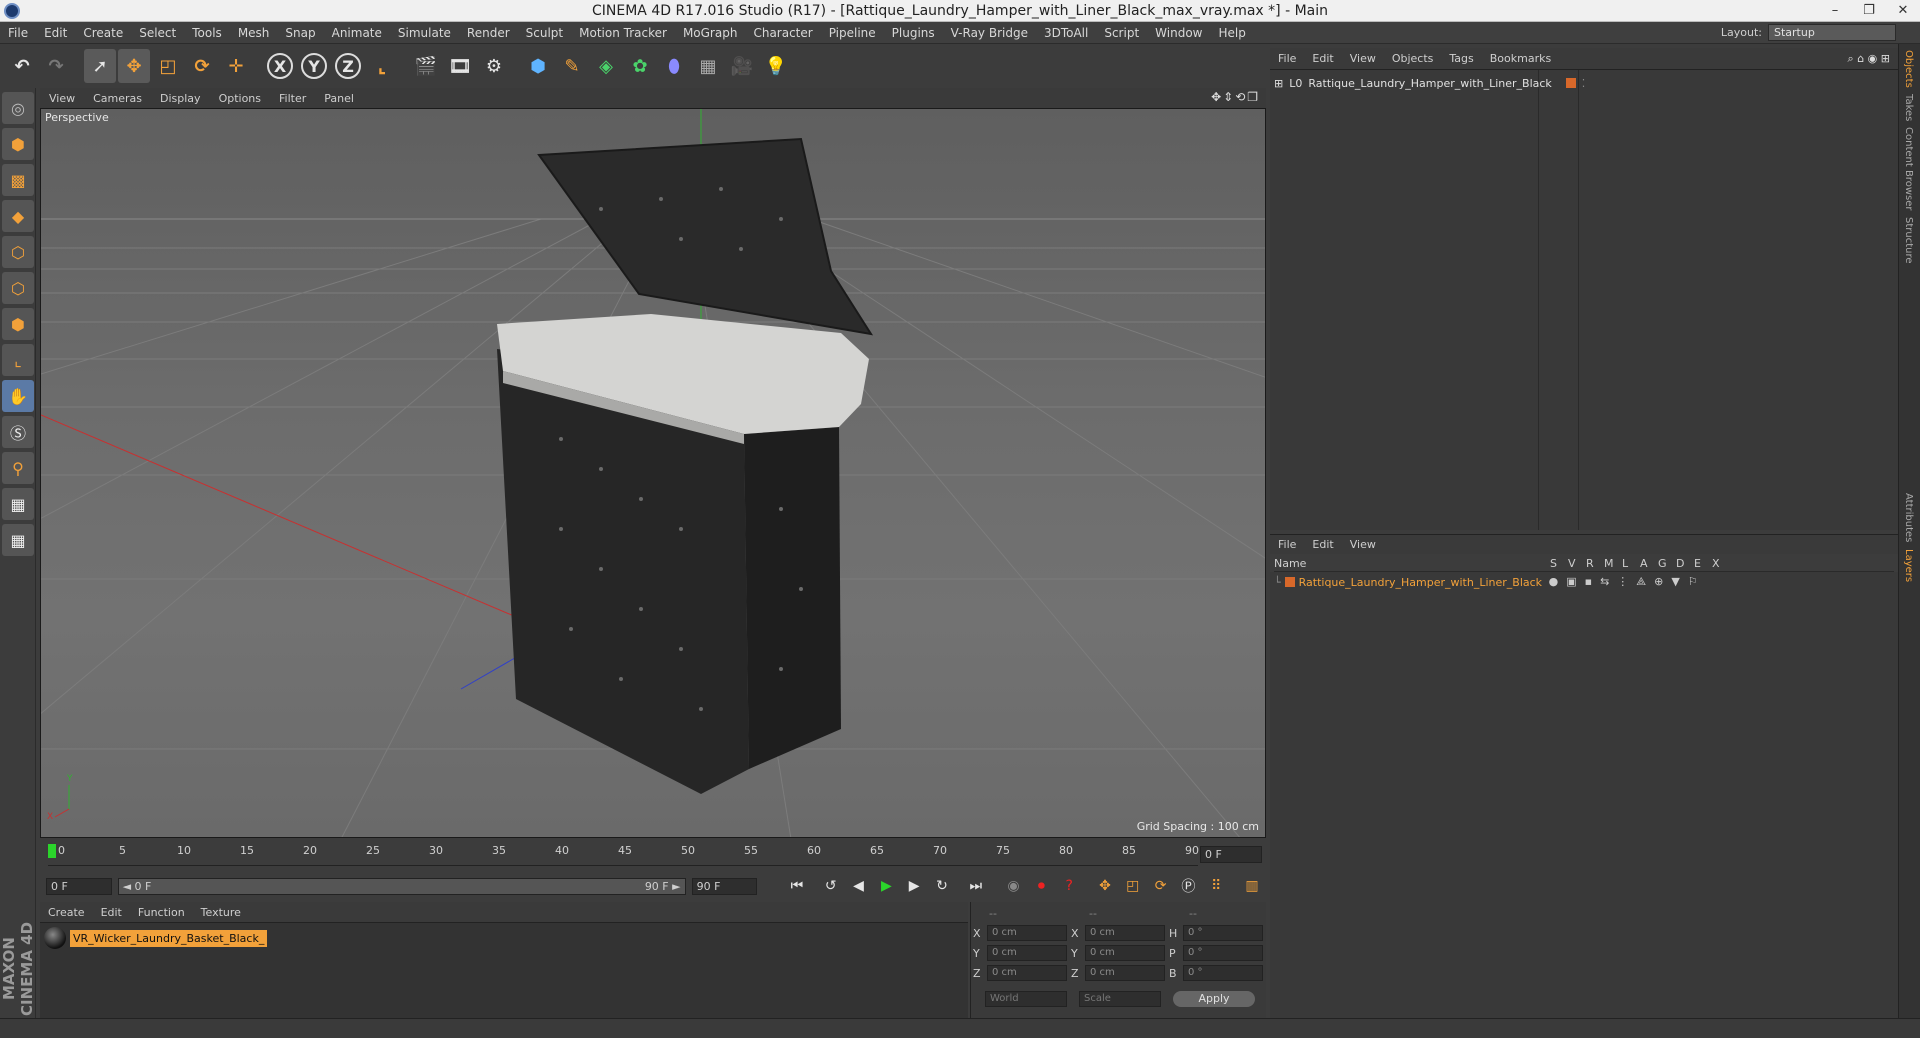 The image size is (1920, 1038). I want to click on position-z-field: 0 cm, so click(1027, 973).